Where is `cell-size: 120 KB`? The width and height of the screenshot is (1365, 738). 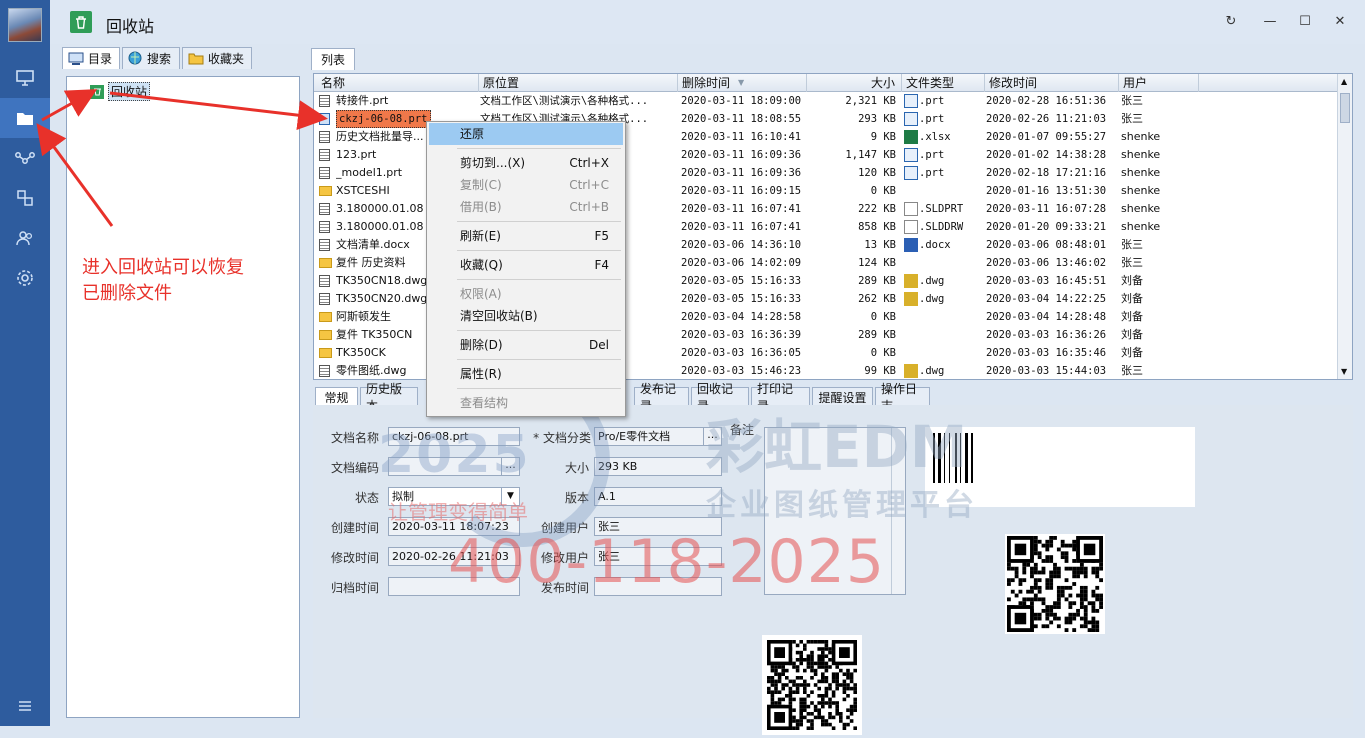 cell-size: 120 KB is located at coordinates (877, 173).